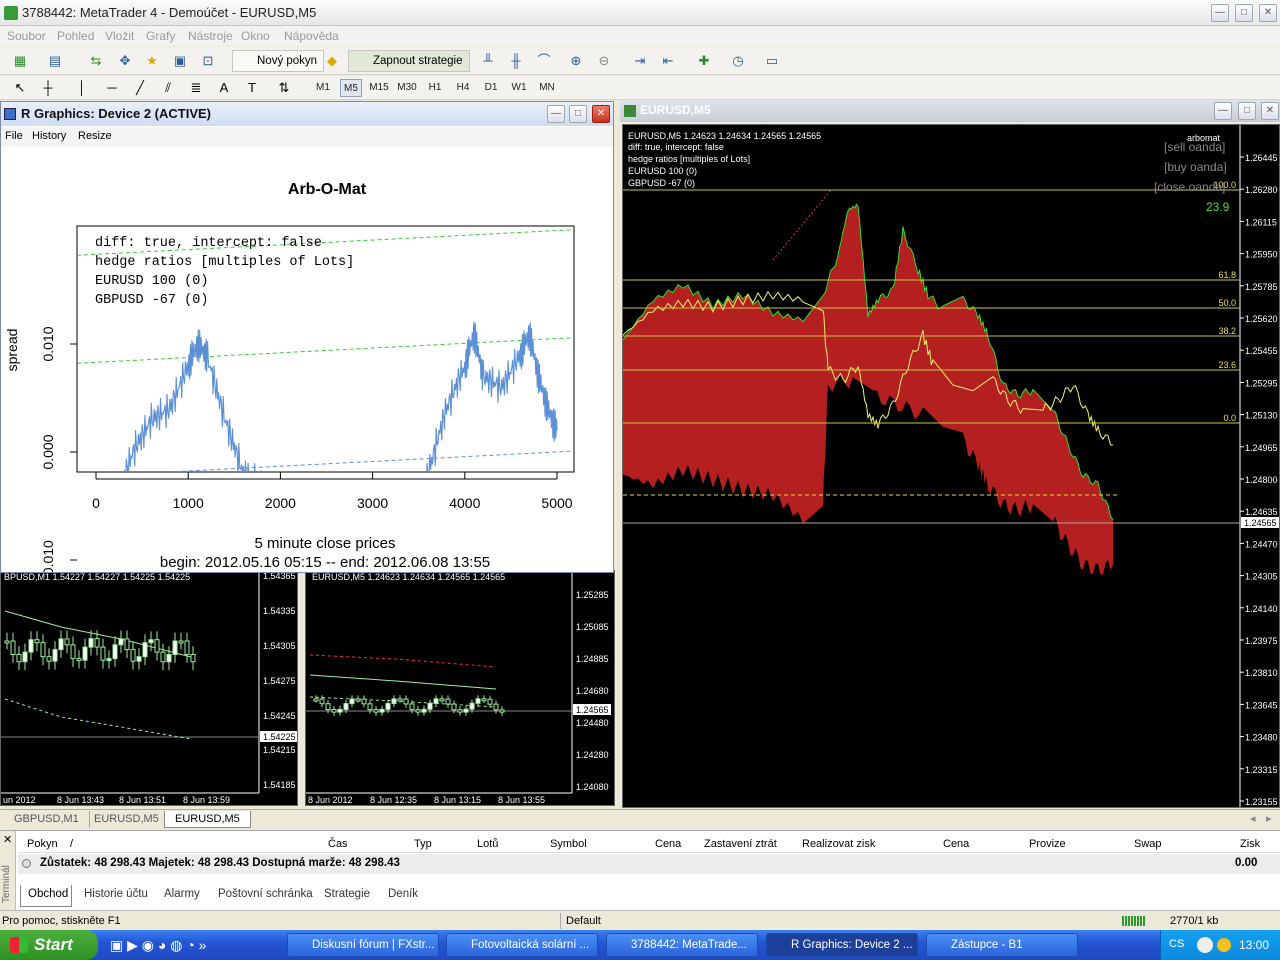  Describe the element at coordinates (1205, 945) in the screenshot. I see `tray-arrow-icon` at that location.